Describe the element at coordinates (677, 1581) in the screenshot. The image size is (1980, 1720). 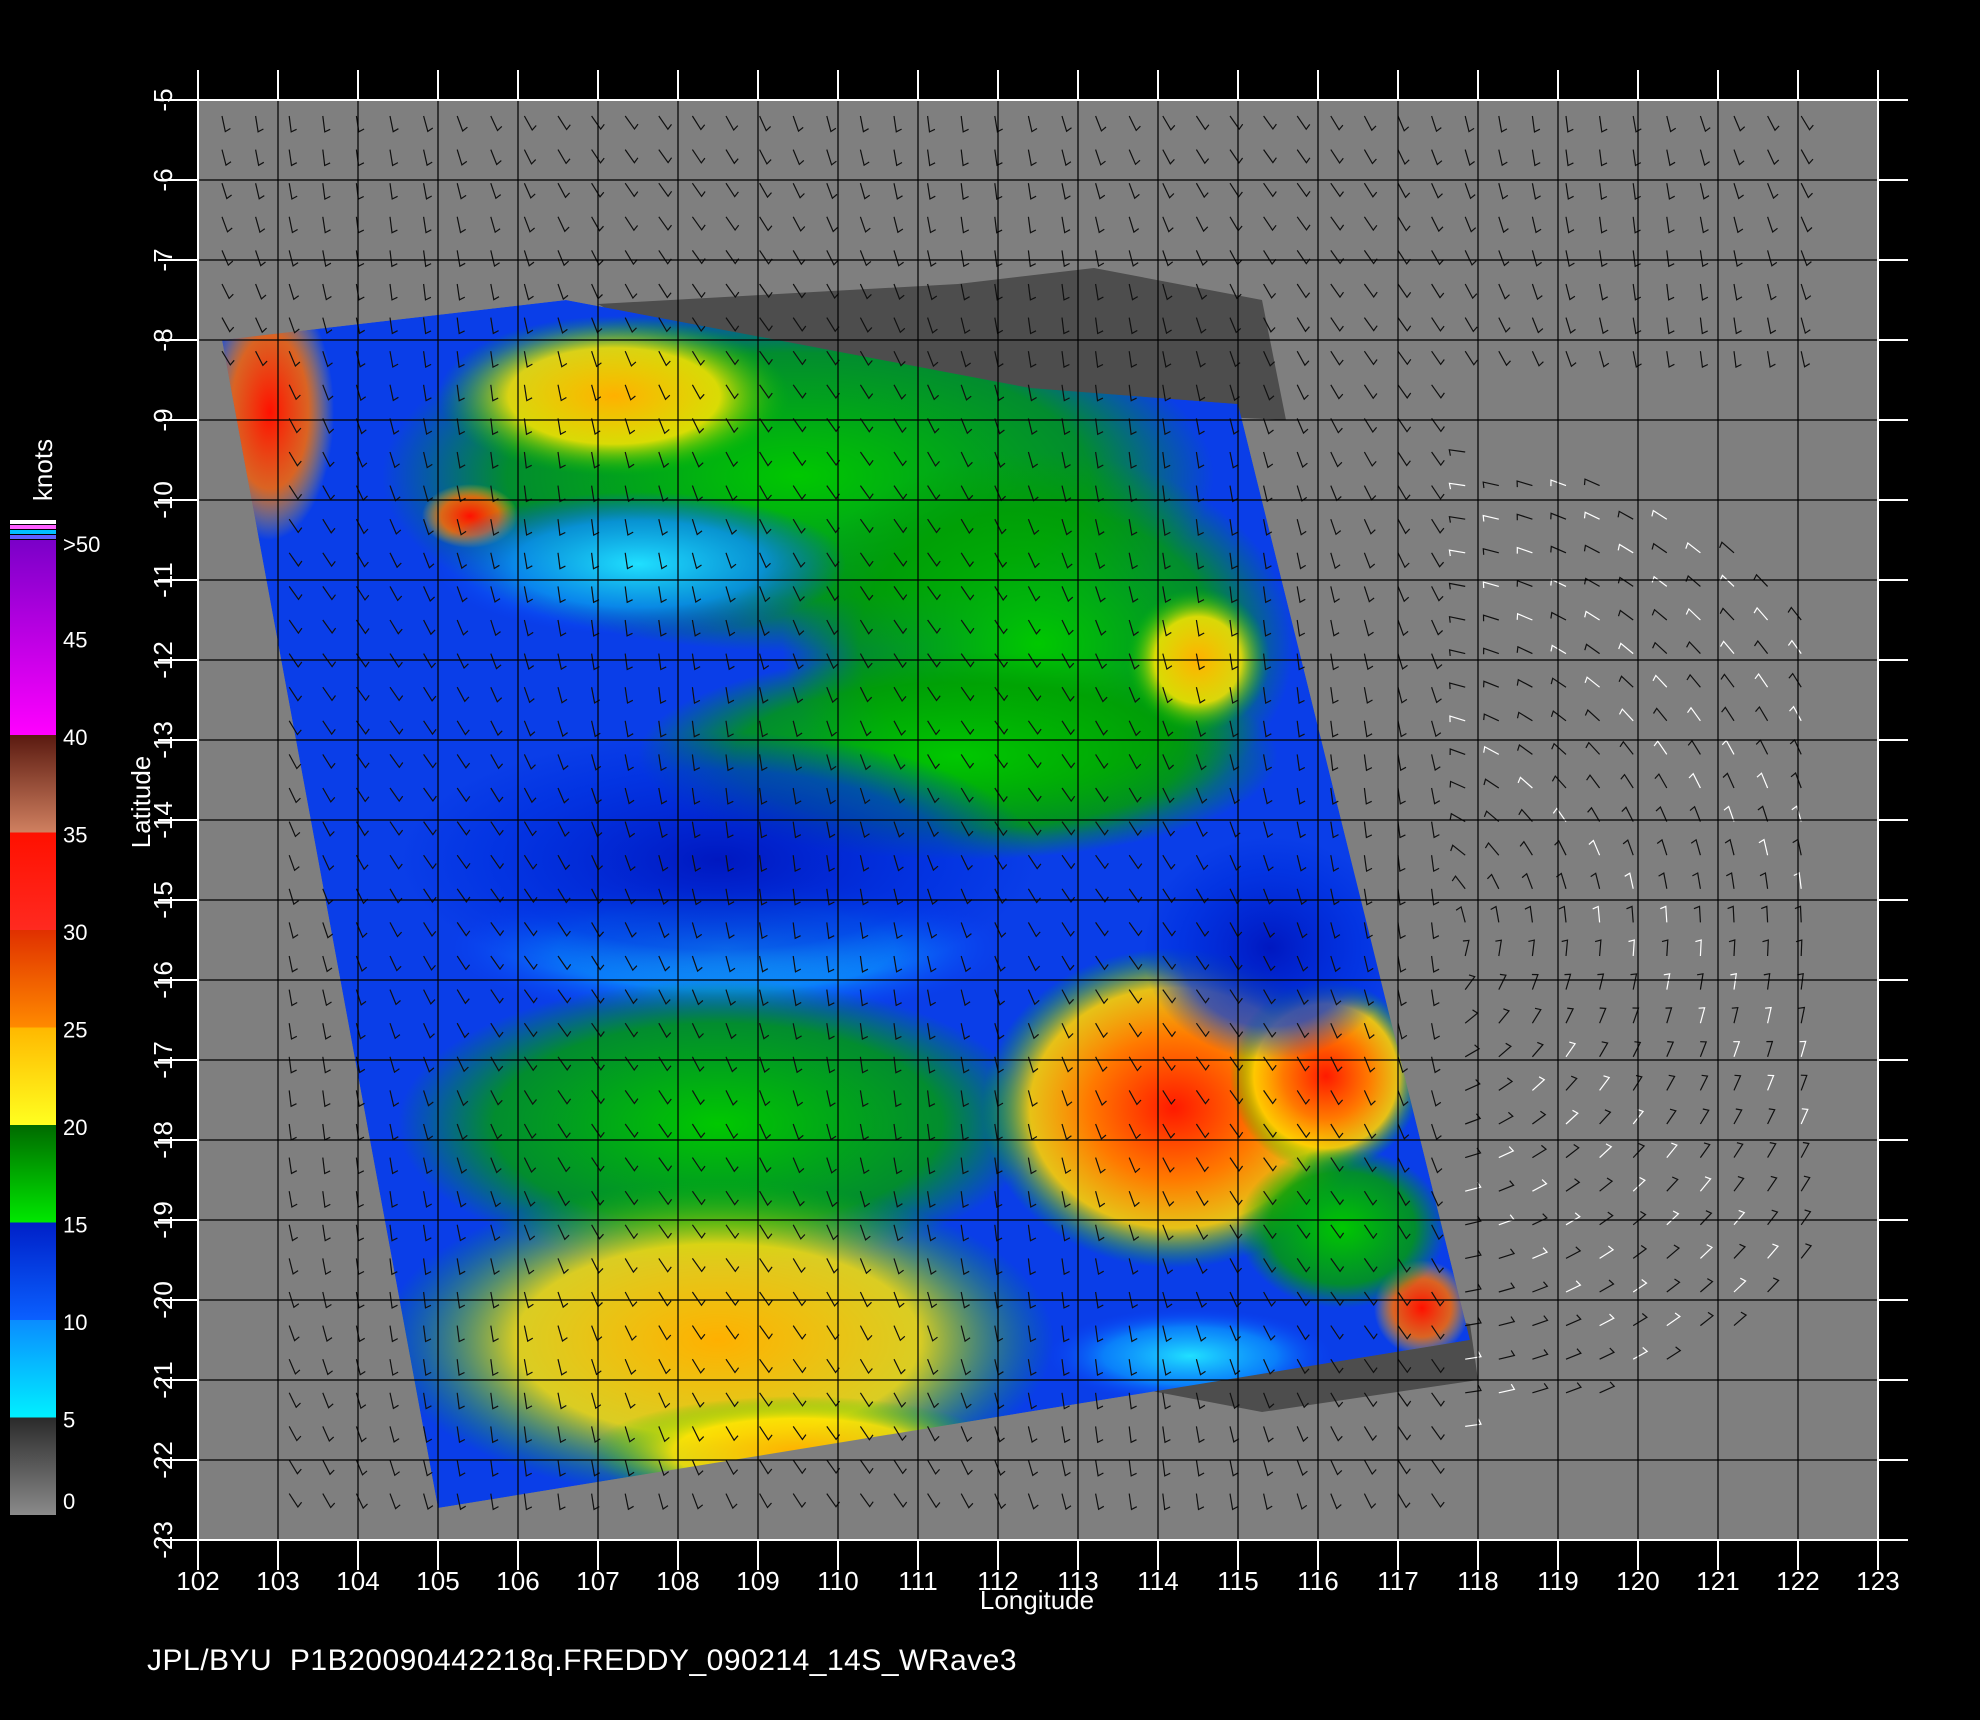
I see `longitude-tick-label: 108` at that location.